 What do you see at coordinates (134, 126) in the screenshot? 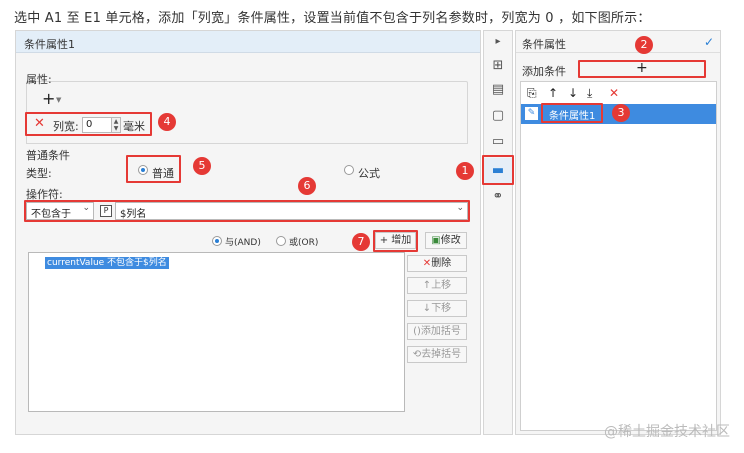
I see `width-unit: 毫米` at bounding box center [134, 126].